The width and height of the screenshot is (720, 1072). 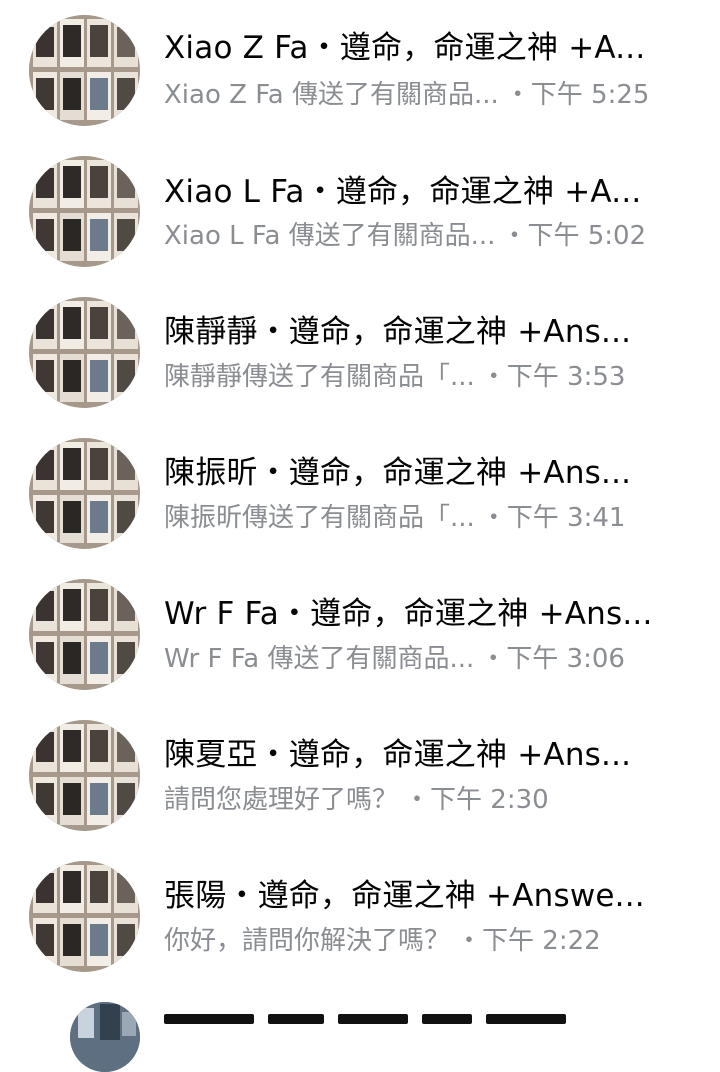 I want to click on message-time: ・下午 2:30, so click(x=476, y=800).